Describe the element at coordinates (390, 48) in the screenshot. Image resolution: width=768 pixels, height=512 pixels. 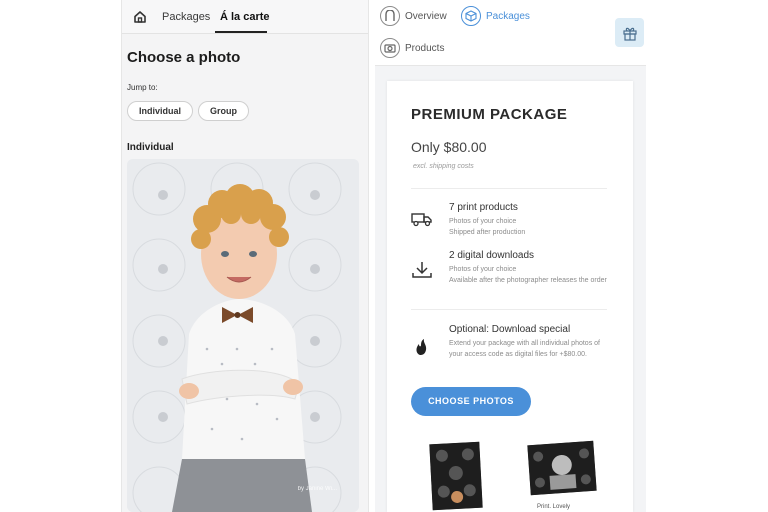
I see `camera-icon` at that location.